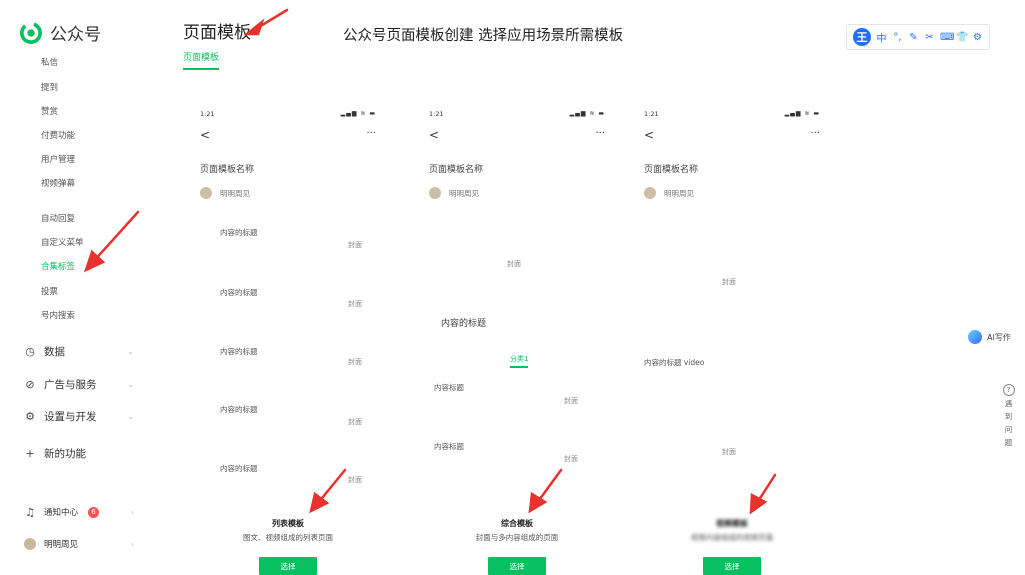 Image resolution: width=1025 pixels, height=575 pixels. I want to click on scissors-icon: ✂, so click(929, 37).